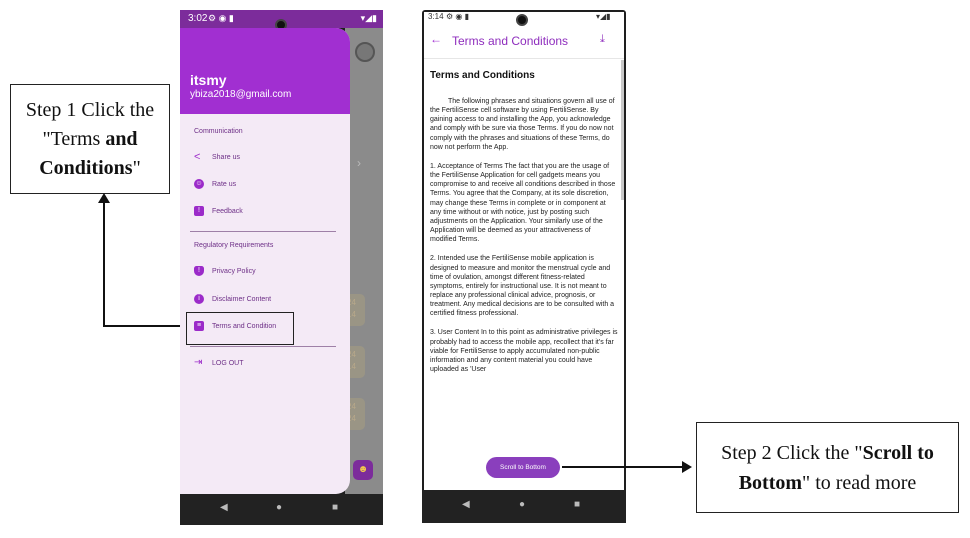 The image size is (970, 538). I want to click on info-icon: i, so click(199, 299).